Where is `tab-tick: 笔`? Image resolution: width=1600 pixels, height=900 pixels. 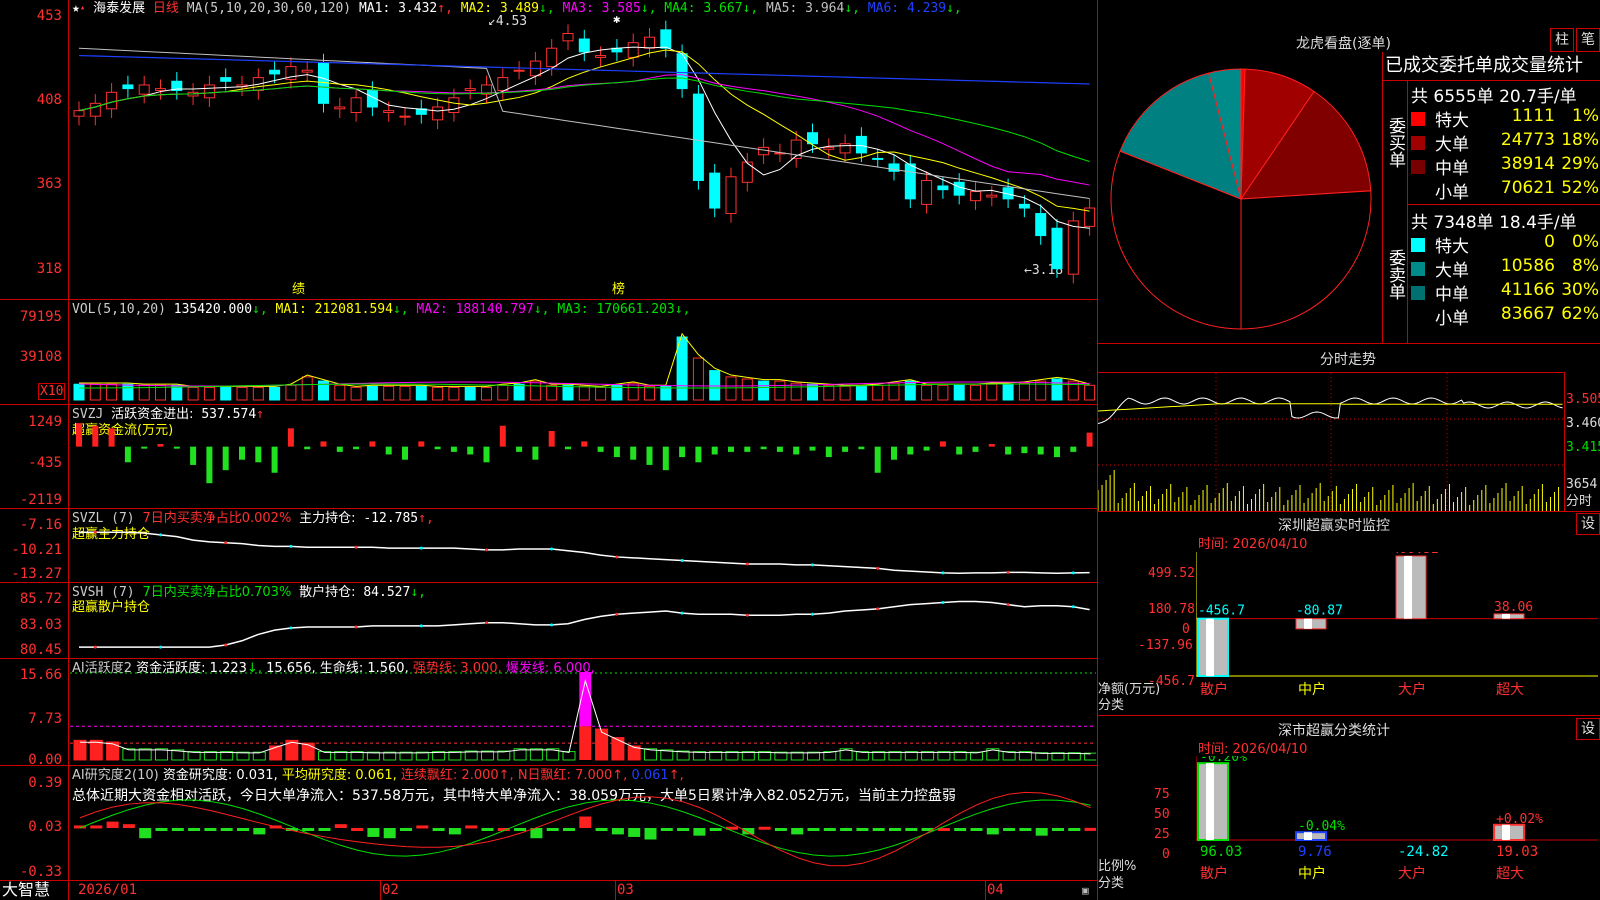
tab-tick: 笔 is located at coordinates (1588, 40).